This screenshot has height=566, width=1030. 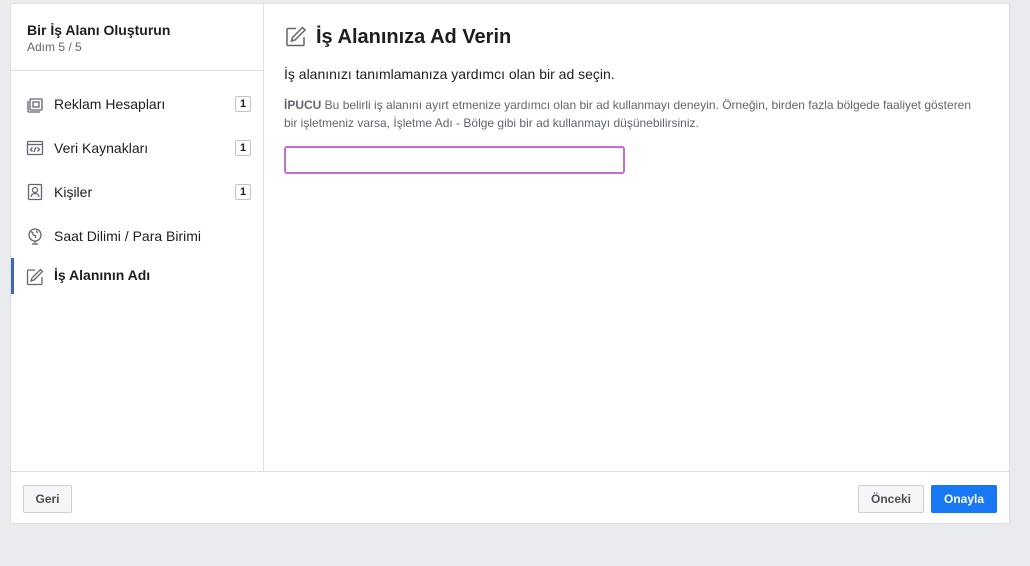 What do you see at coordinates (454, 160) in the screenshot?
I see `workspace-name-input` at bounding box center [454, 160].